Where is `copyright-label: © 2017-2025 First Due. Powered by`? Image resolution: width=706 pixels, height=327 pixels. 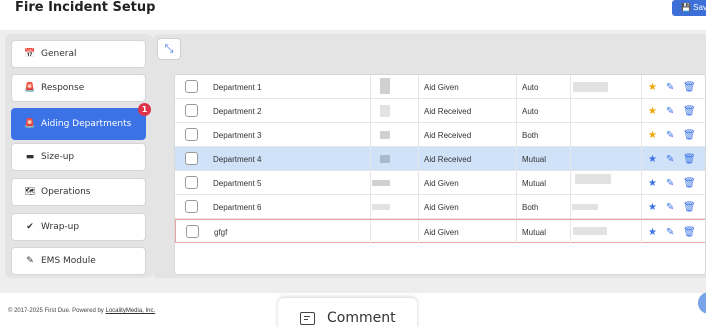 copyright-label: © 2017-2025 First Due. Powered by is located at coordinates (57, 311).